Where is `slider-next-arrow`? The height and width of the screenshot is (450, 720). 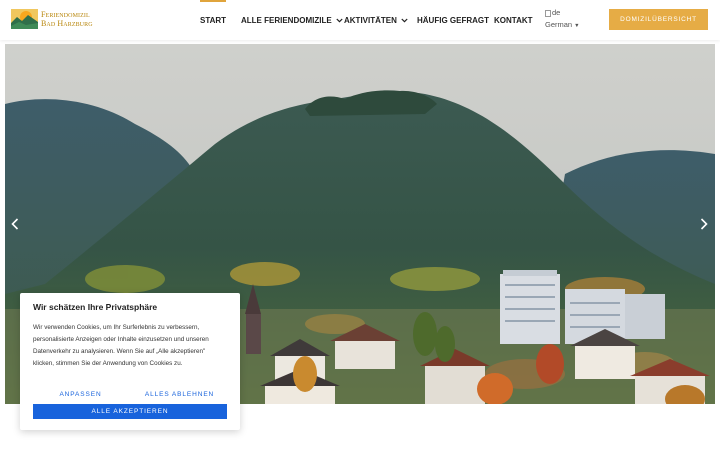
slider-next-arrow is located at coordinates (704, 224).